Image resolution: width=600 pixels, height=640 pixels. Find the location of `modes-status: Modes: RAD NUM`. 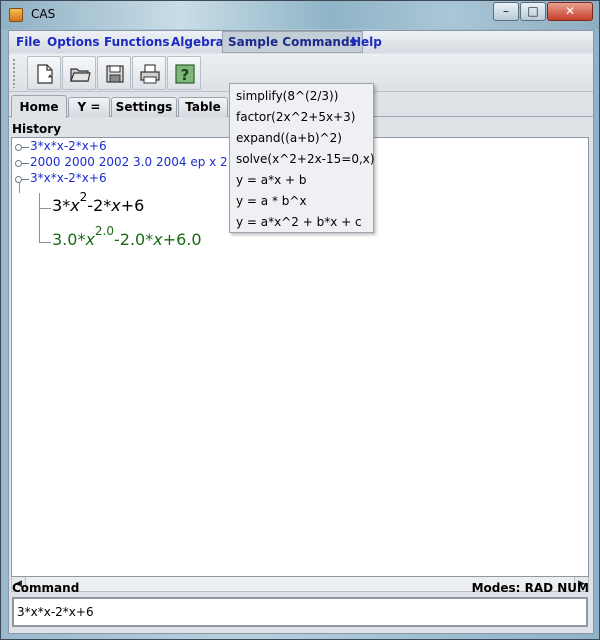

modes-status: Modes: RAD NUM is located at coordinates (530, 588).